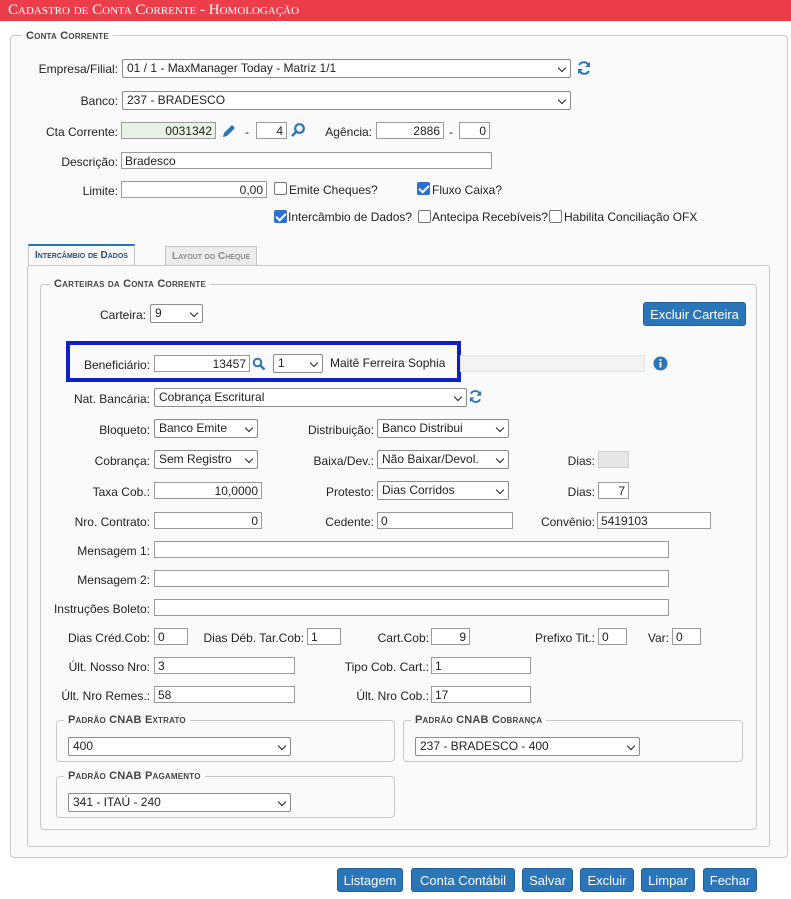 The image size is (791, 899). I want to click on limite-input: 0,00, so click(194, 189).